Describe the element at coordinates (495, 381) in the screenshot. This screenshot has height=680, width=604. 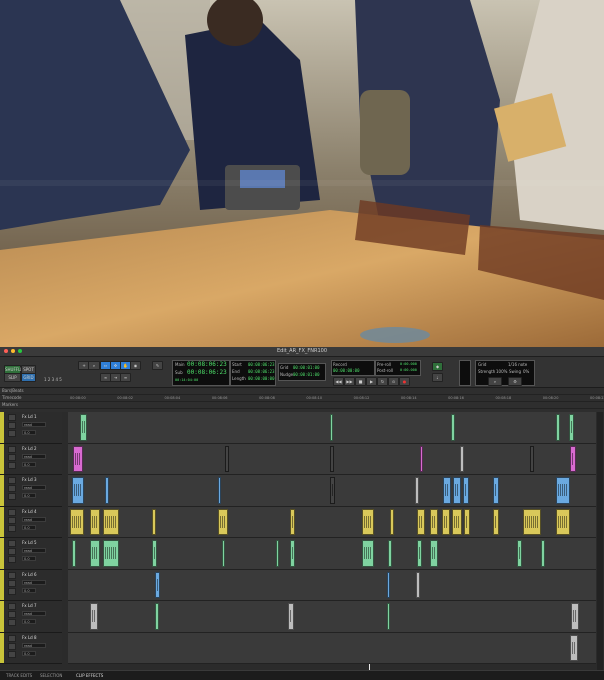
I see `search-icon: ⌕` at that location.